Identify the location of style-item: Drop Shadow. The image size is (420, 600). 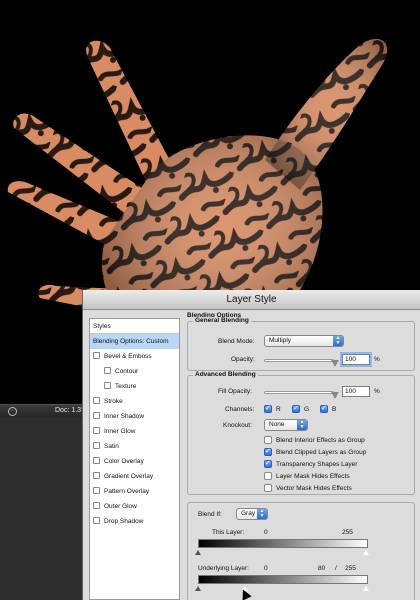
(134, 521).